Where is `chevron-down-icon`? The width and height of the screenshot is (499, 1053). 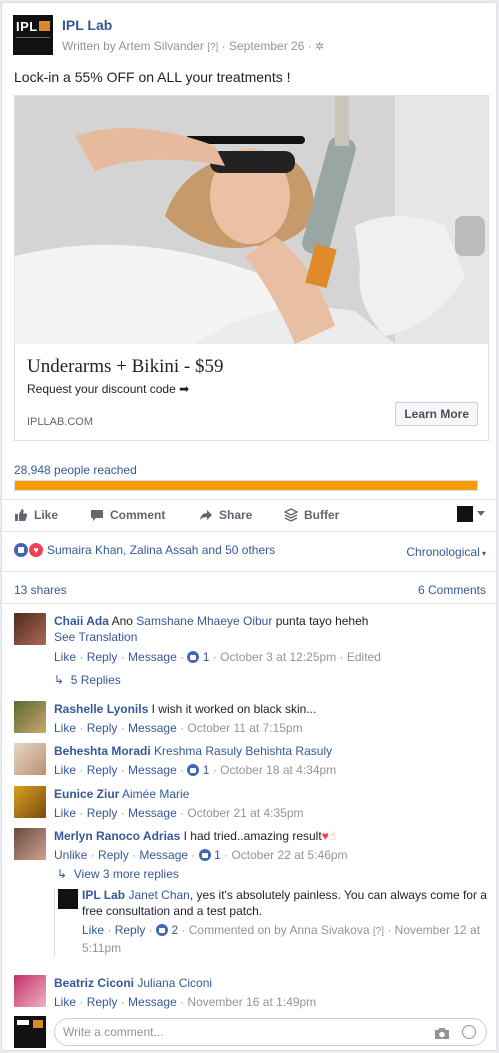 chevron-down-icon is located at coordinates (481, 513).